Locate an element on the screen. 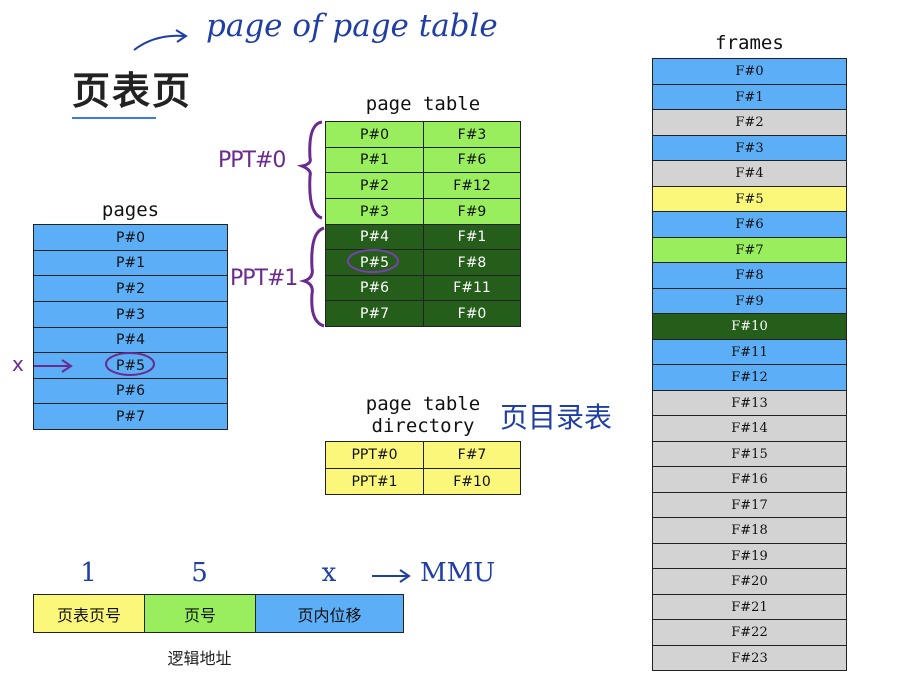  logical-address-field: 页表页号 is located at coordinates (89, 613).